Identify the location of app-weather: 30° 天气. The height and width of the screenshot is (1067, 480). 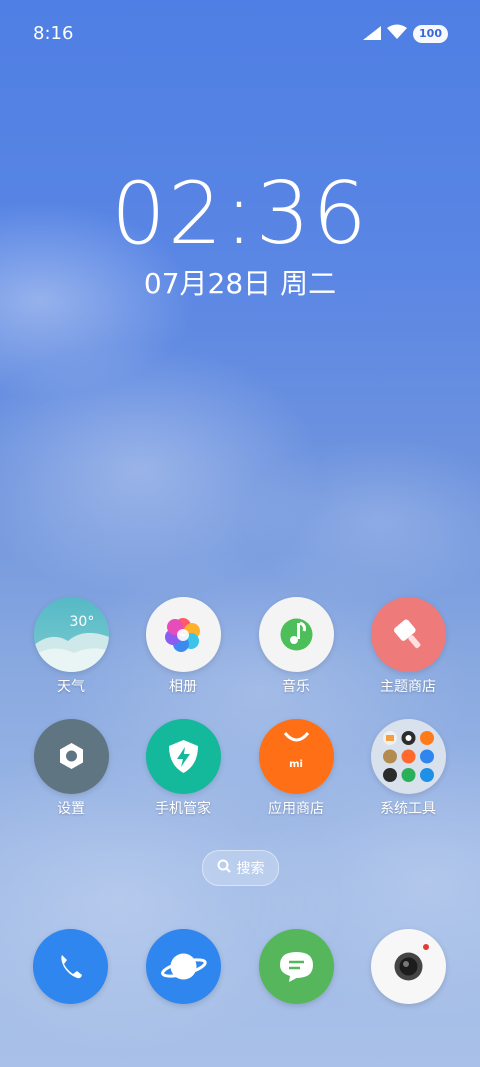
(71, 646).